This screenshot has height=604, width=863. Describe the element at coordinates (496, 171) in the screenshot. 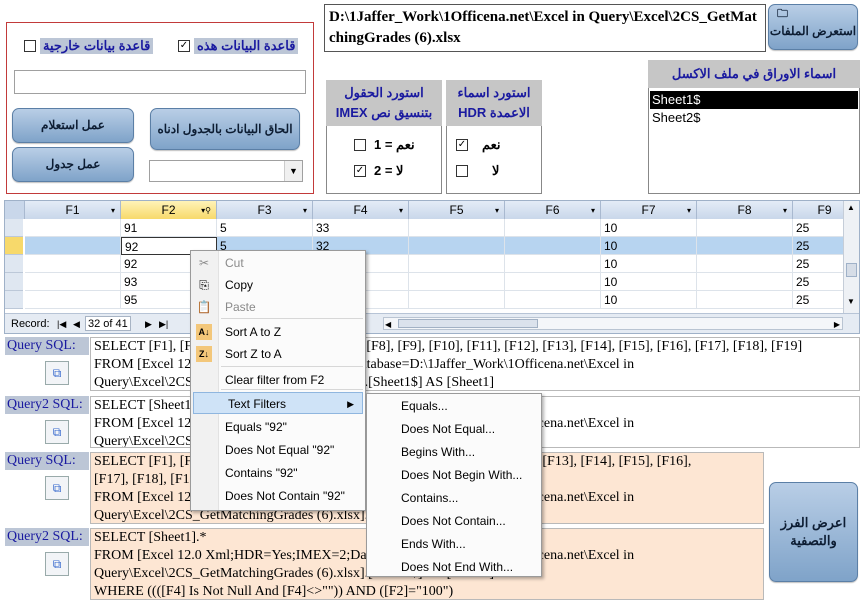

I see `hdr-no-option: لا` at that location.